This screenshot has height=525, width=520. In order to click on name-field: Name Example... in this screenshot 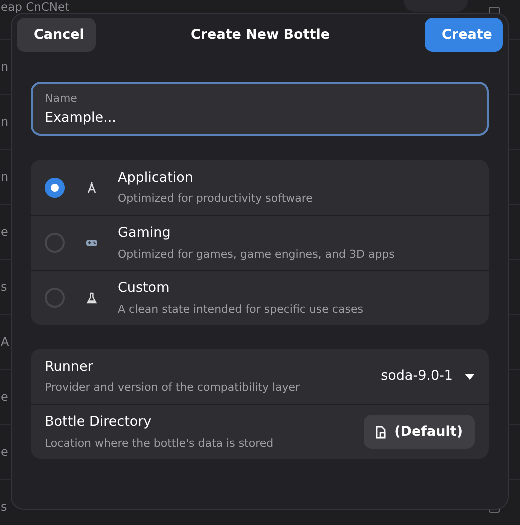, I will do `click(260, 109)`.